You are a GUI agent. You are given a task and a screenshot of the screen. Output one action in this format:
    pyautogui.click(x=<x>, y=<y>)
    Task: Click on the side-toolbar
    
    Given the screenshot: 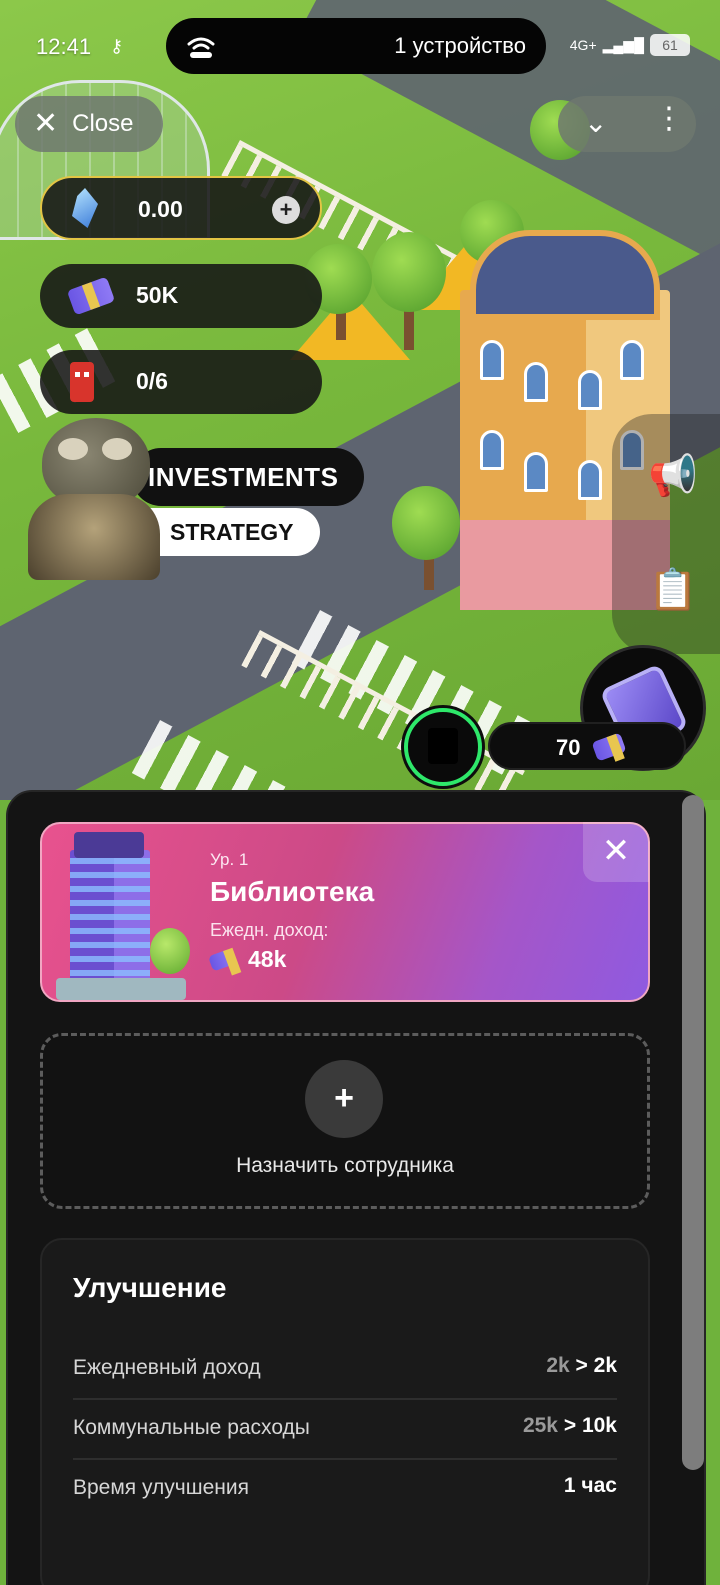 What is the action you would take?
    pyautogui.click(x=666, y=534)
    